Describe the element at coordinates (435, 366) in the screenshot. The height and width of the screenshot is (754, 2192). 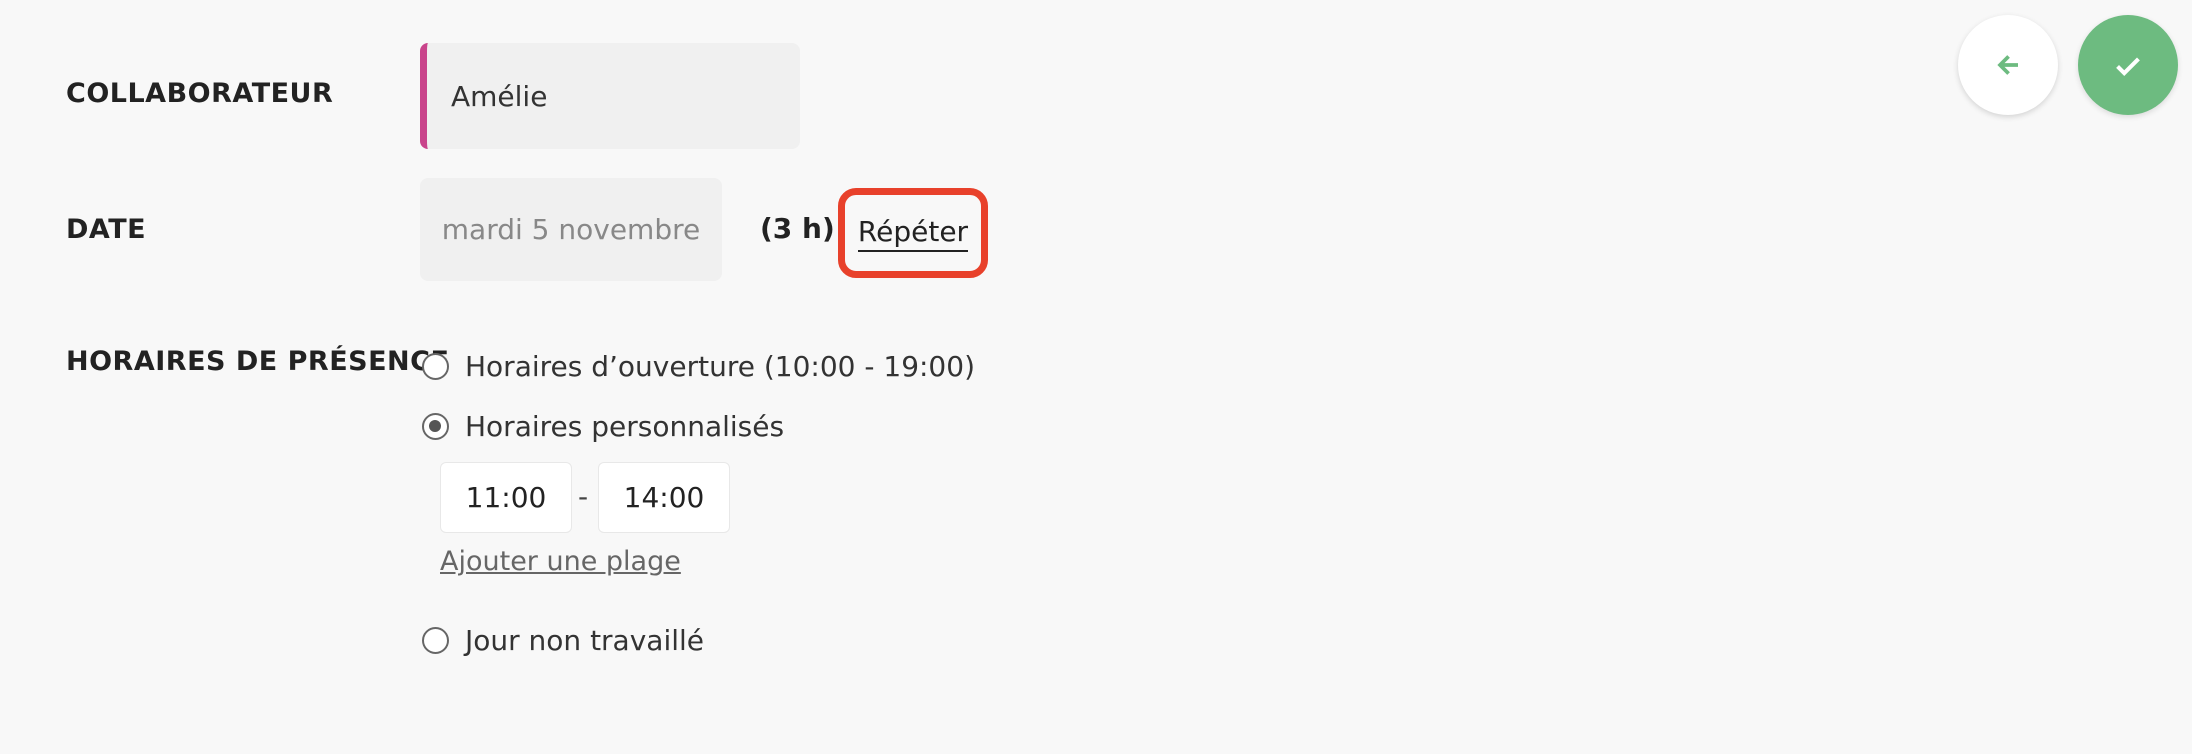
I see `radio-opening-hours` at that location.